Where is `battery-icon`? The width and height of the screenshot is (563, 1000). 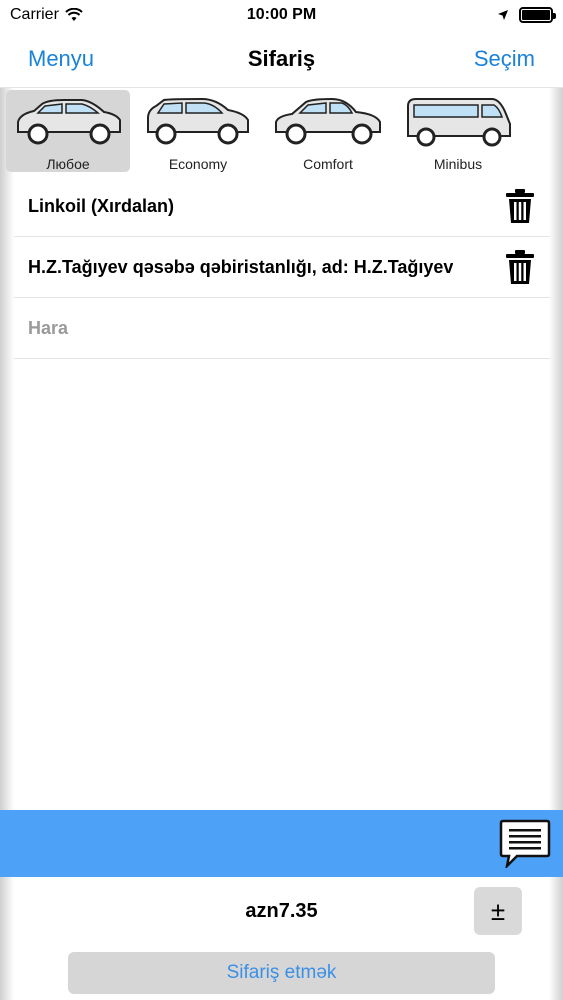 battery-icon is located at coordinates (537, 15).